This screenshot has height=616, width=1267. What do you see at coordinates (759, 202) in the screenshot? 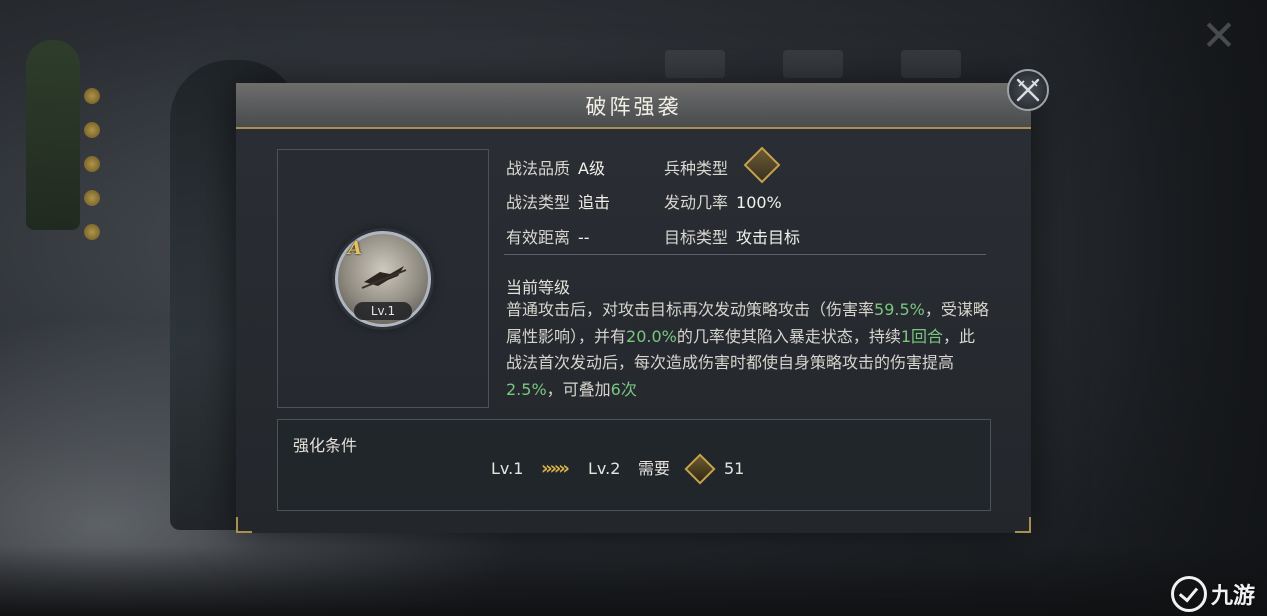
I see `rate-value: 100%` at bounding box center [759, 202].